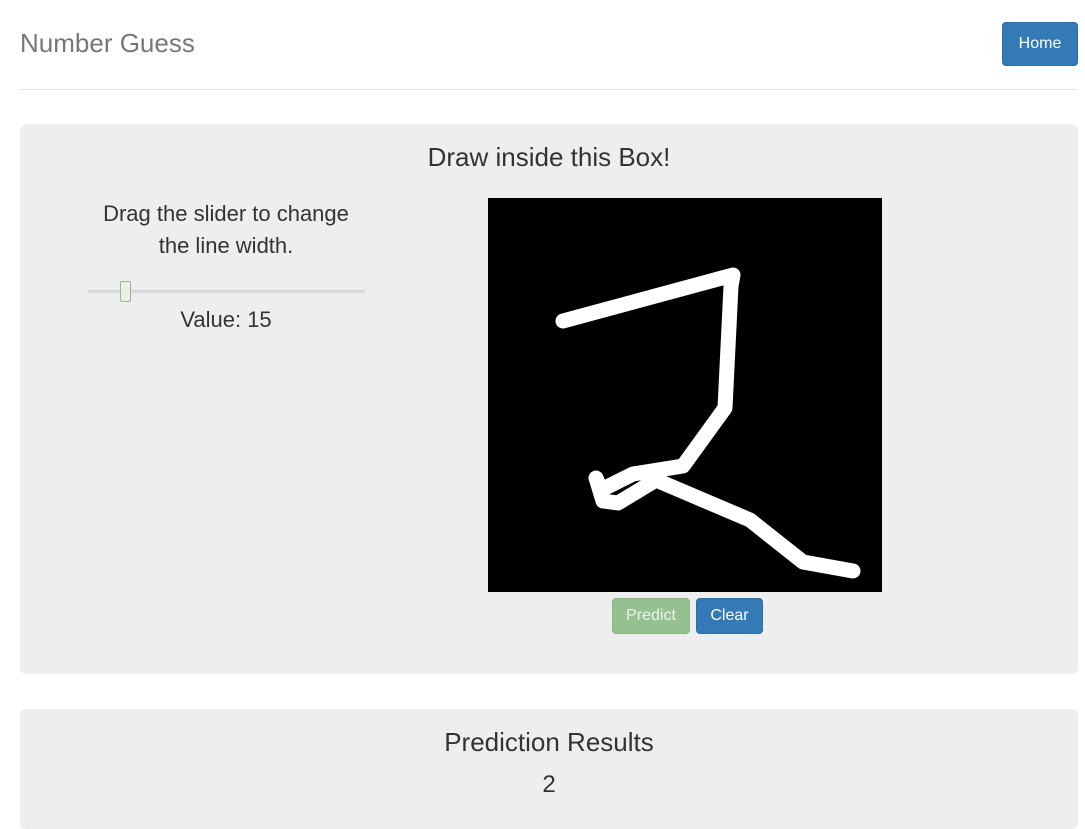  Describe the element at coordinates (729, 616) in the screenshot. I see `clear-button: Clear` at that location.